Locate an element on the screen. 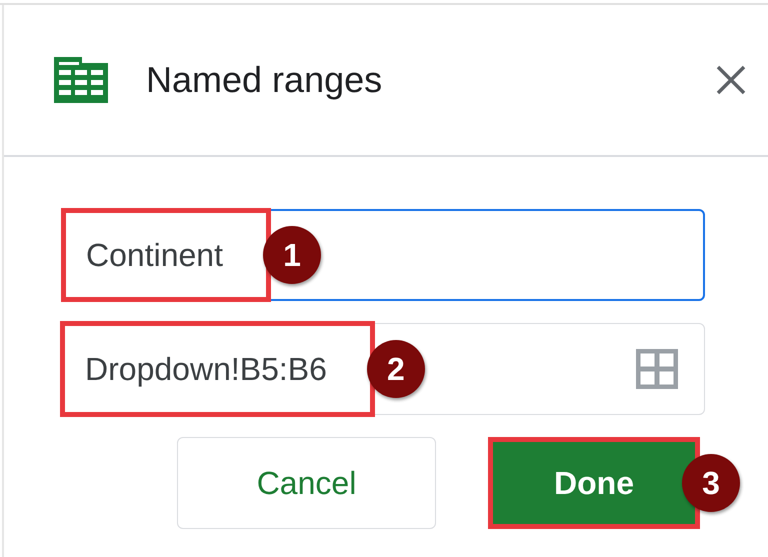  step-badge: 2 is located at coordinates (395, 369).